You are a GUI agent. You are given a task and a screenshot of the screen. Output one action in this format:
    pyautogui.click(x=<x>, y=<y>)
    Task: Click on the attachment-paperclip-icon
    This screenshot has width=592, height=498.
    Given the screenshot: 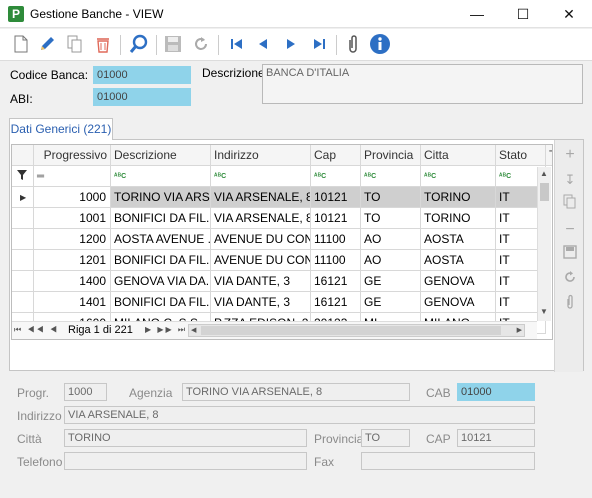 What is the action you would take?
    pyautogui.click(x=353, y=44)
    